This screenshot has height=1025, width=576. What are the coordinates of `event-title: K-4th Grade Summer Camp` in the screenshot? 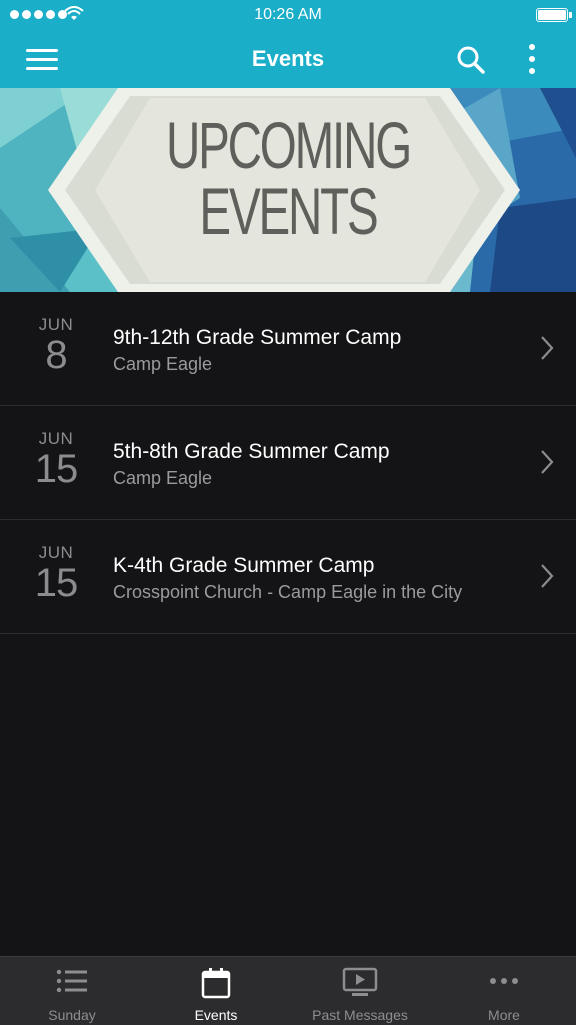 It's located at (244, 565).